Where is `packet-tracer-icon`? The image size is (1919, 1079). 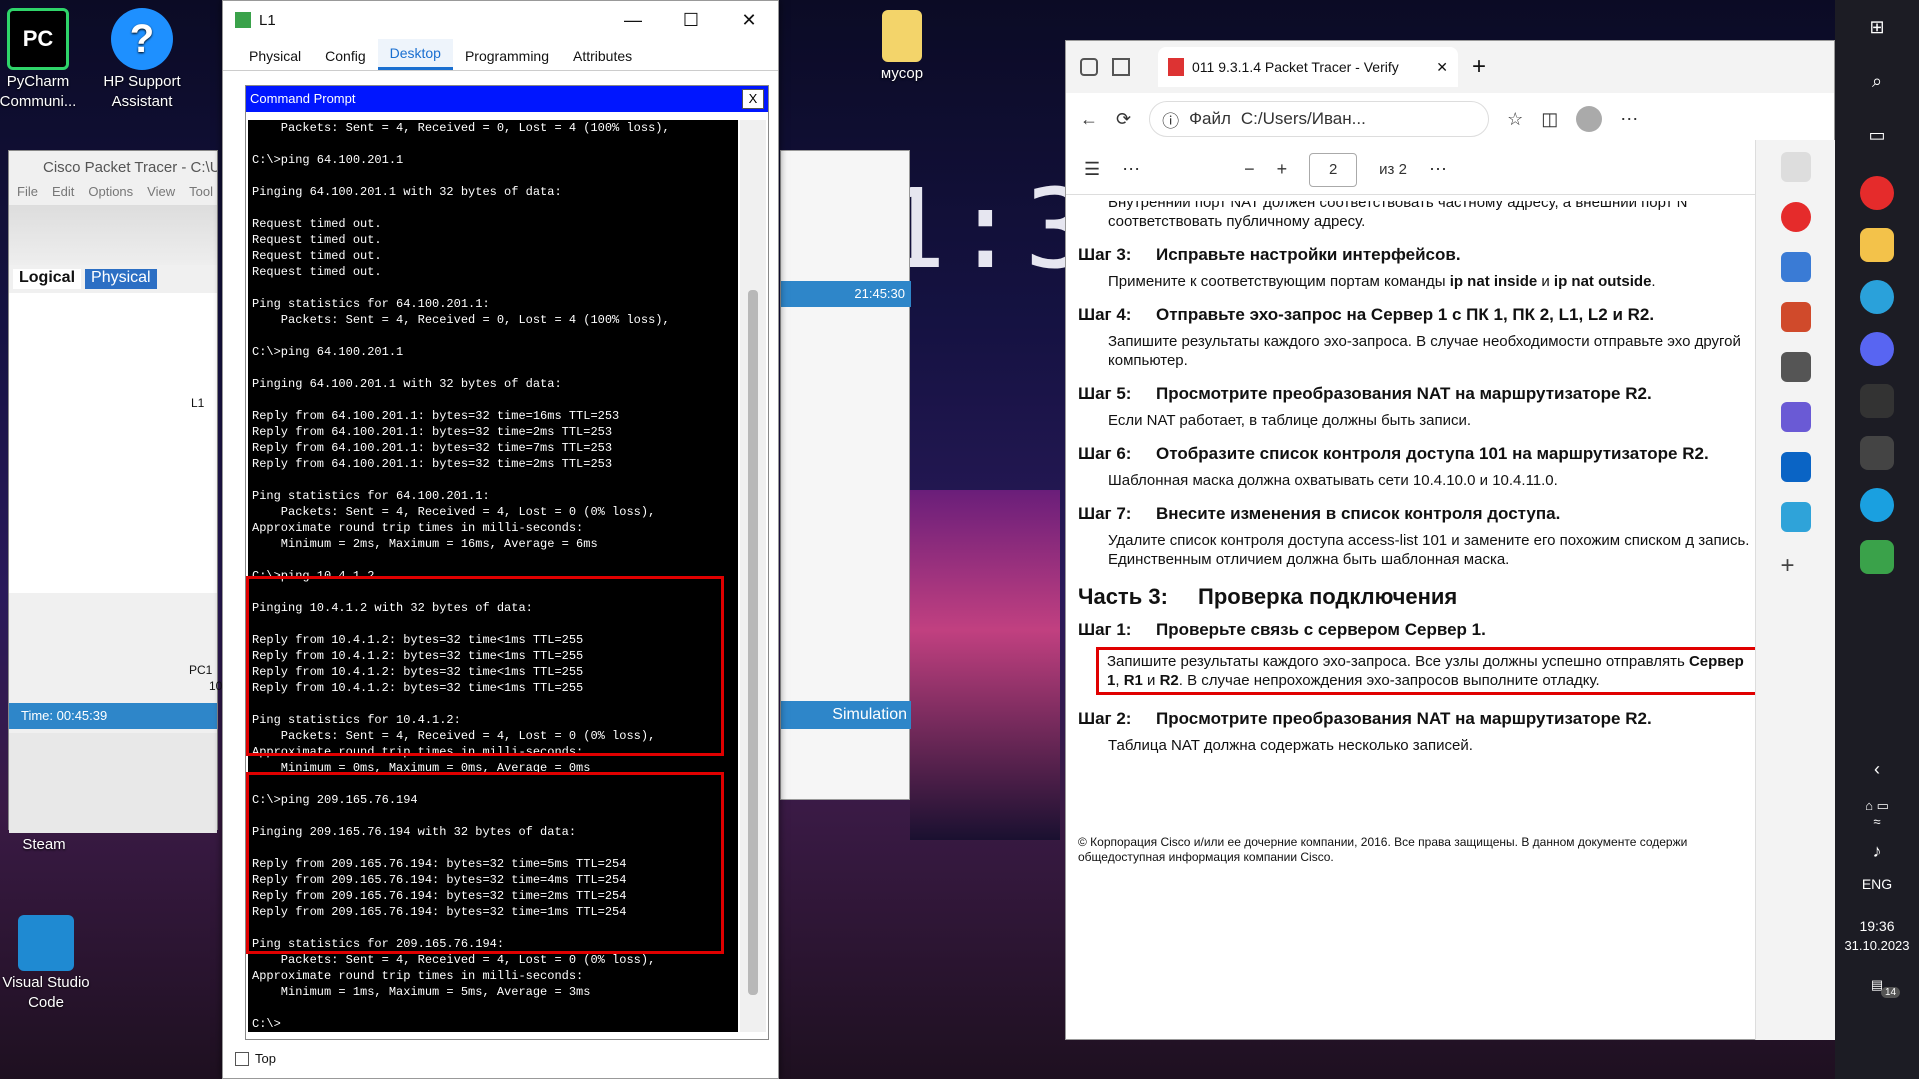 packet-tracer-icon is located at coordinates (1877, 557).